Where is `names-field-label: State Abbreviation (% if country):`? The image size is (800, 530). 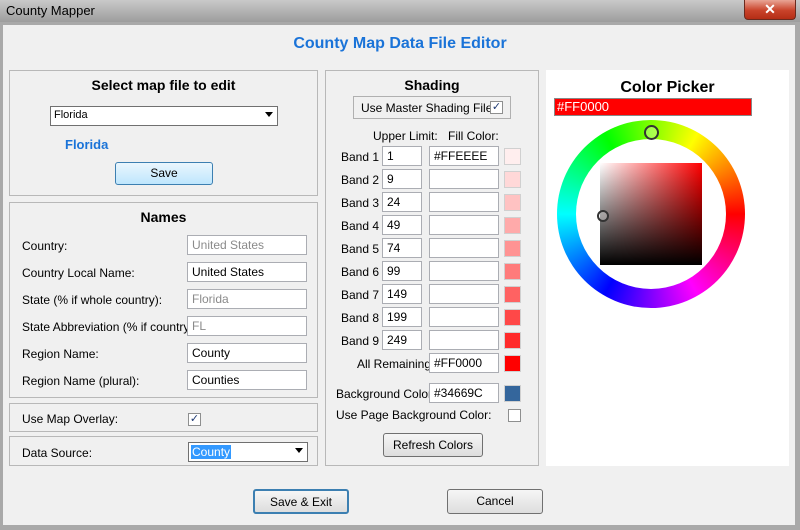
names-field-label: State Abbreviation (% if country): is located at coordinates (109, 327).